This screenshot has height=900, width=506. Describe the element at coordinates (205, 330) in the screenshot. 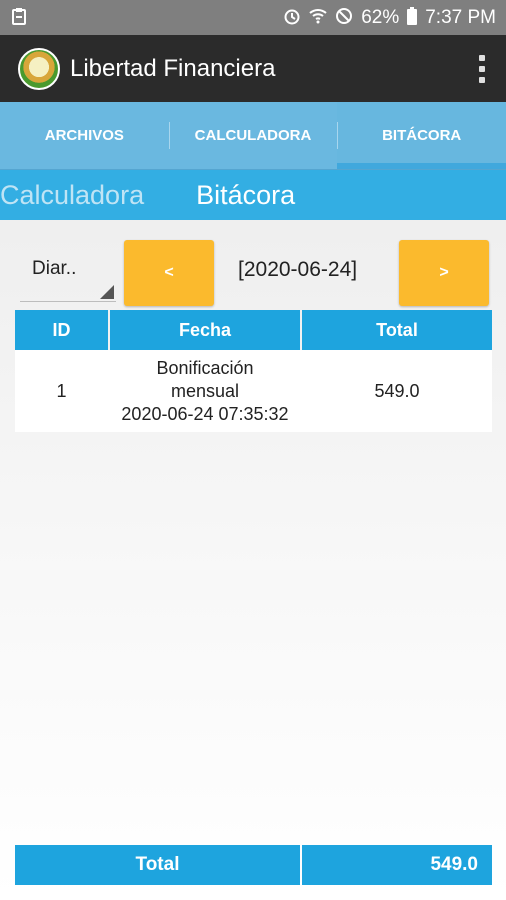

I see `header-fecha: Fecha` at that location.